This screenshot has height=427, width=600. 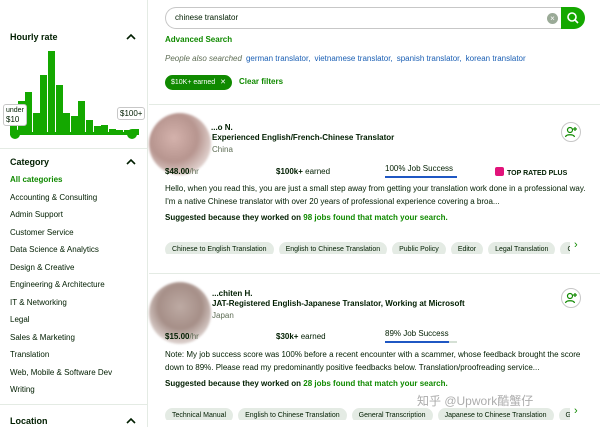 What do you see at coordinates (475, 401) in the screenshot?
I see `watermark: 知乎 @Upwork酷蟹仔` at bounding box center [475, 401].